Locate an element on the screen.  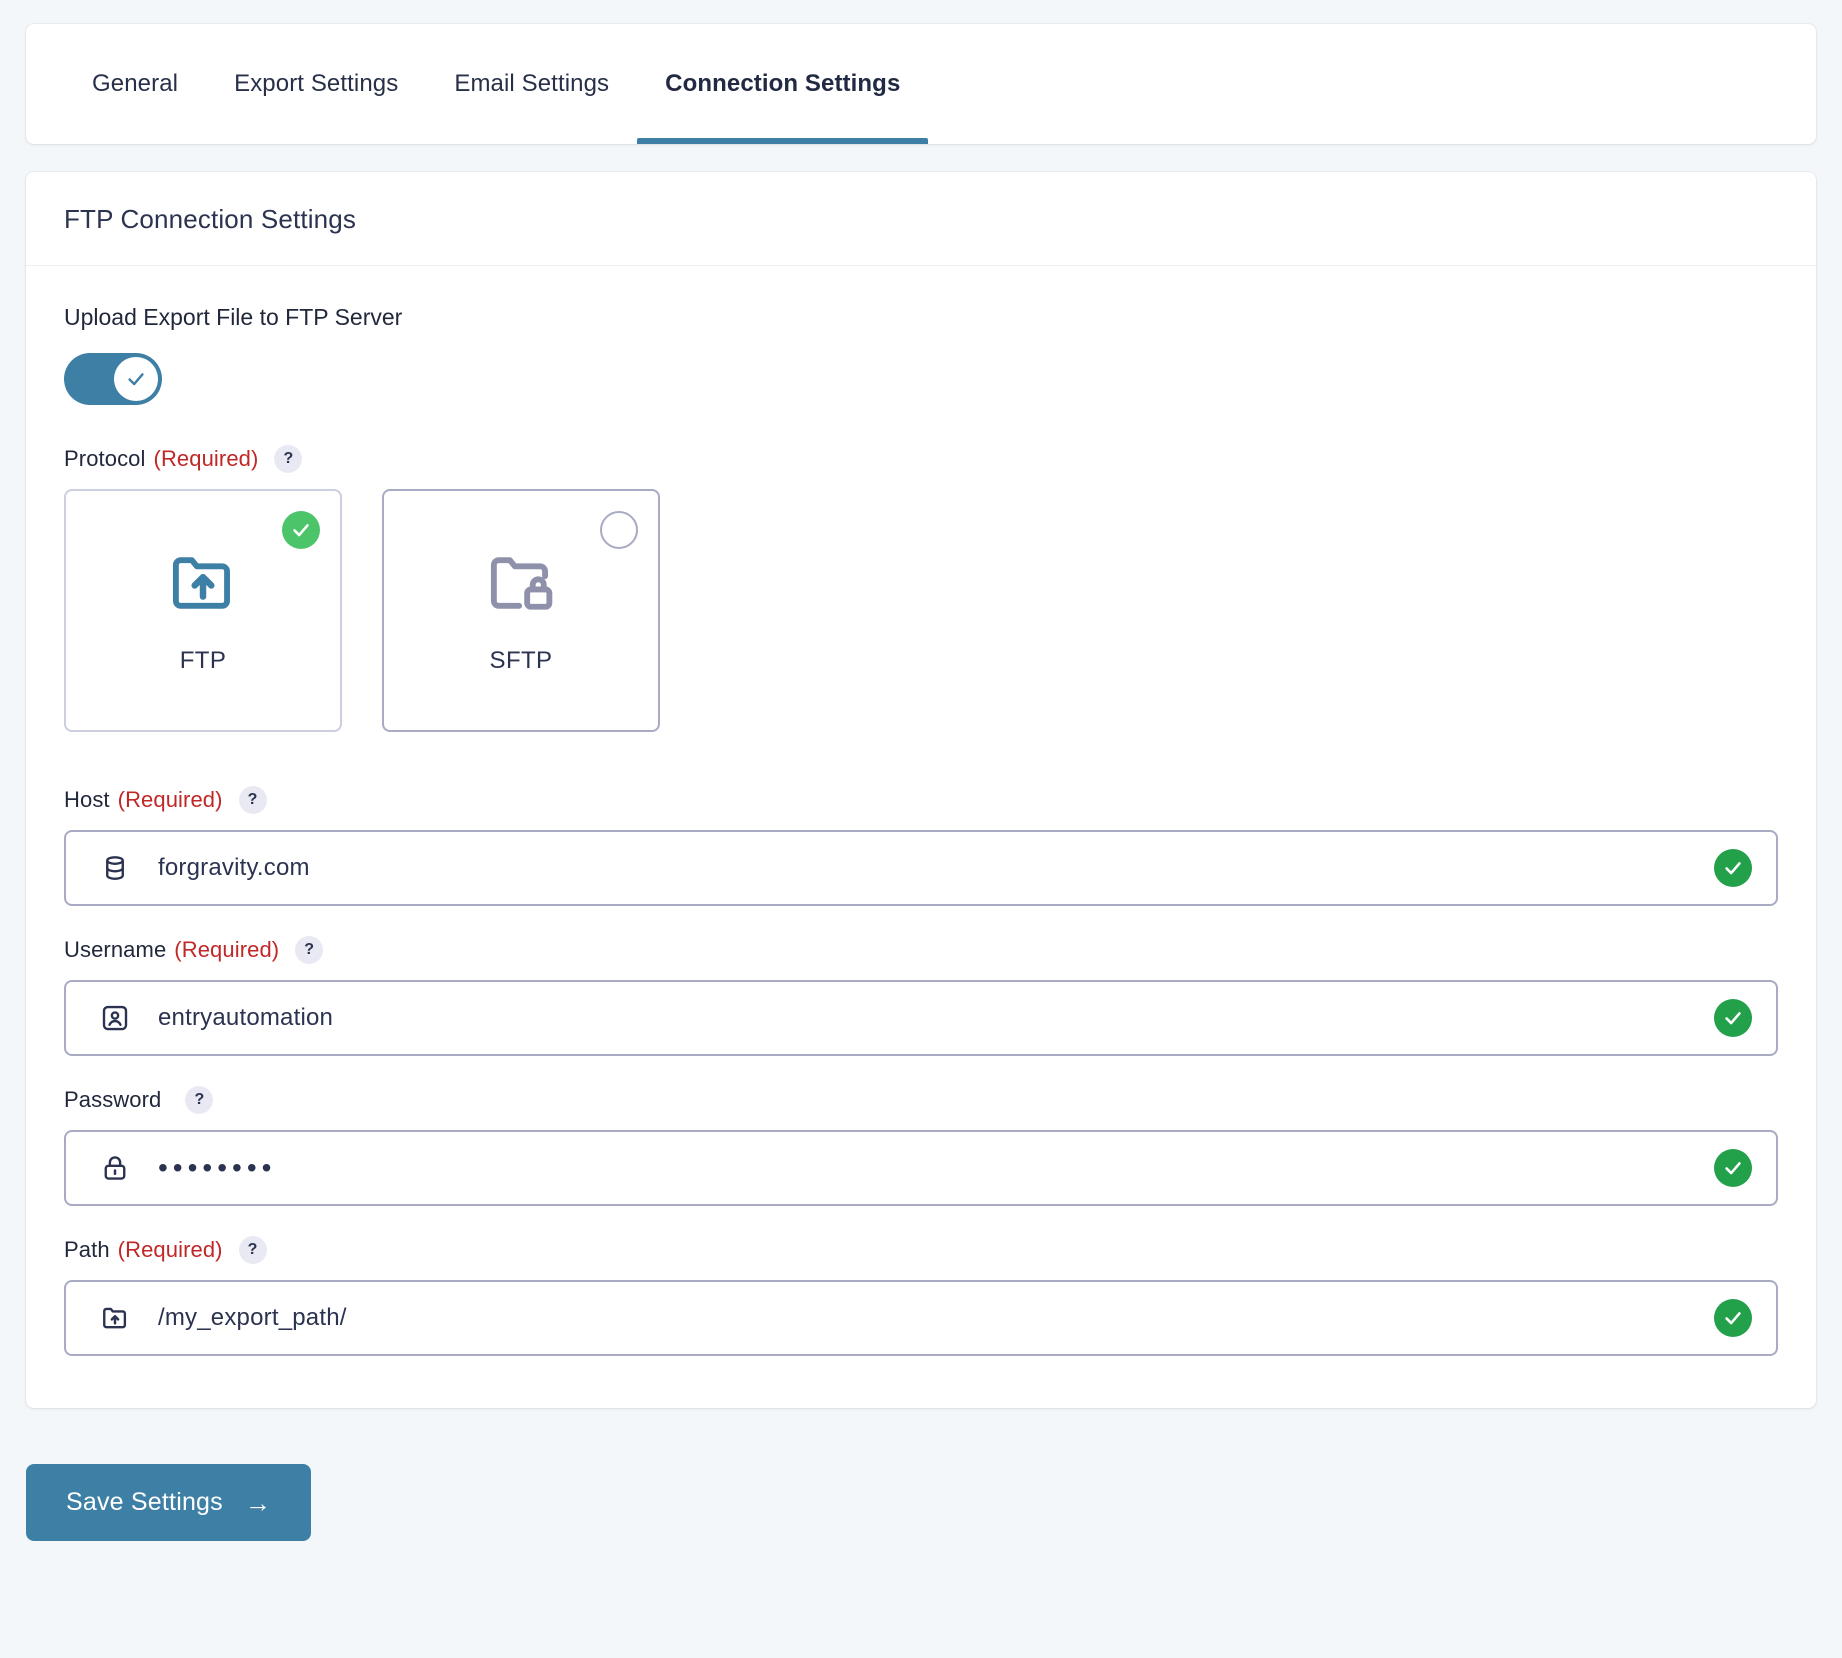
tab-connection-settings: Connection Settings is located at coordinates (783, 84).